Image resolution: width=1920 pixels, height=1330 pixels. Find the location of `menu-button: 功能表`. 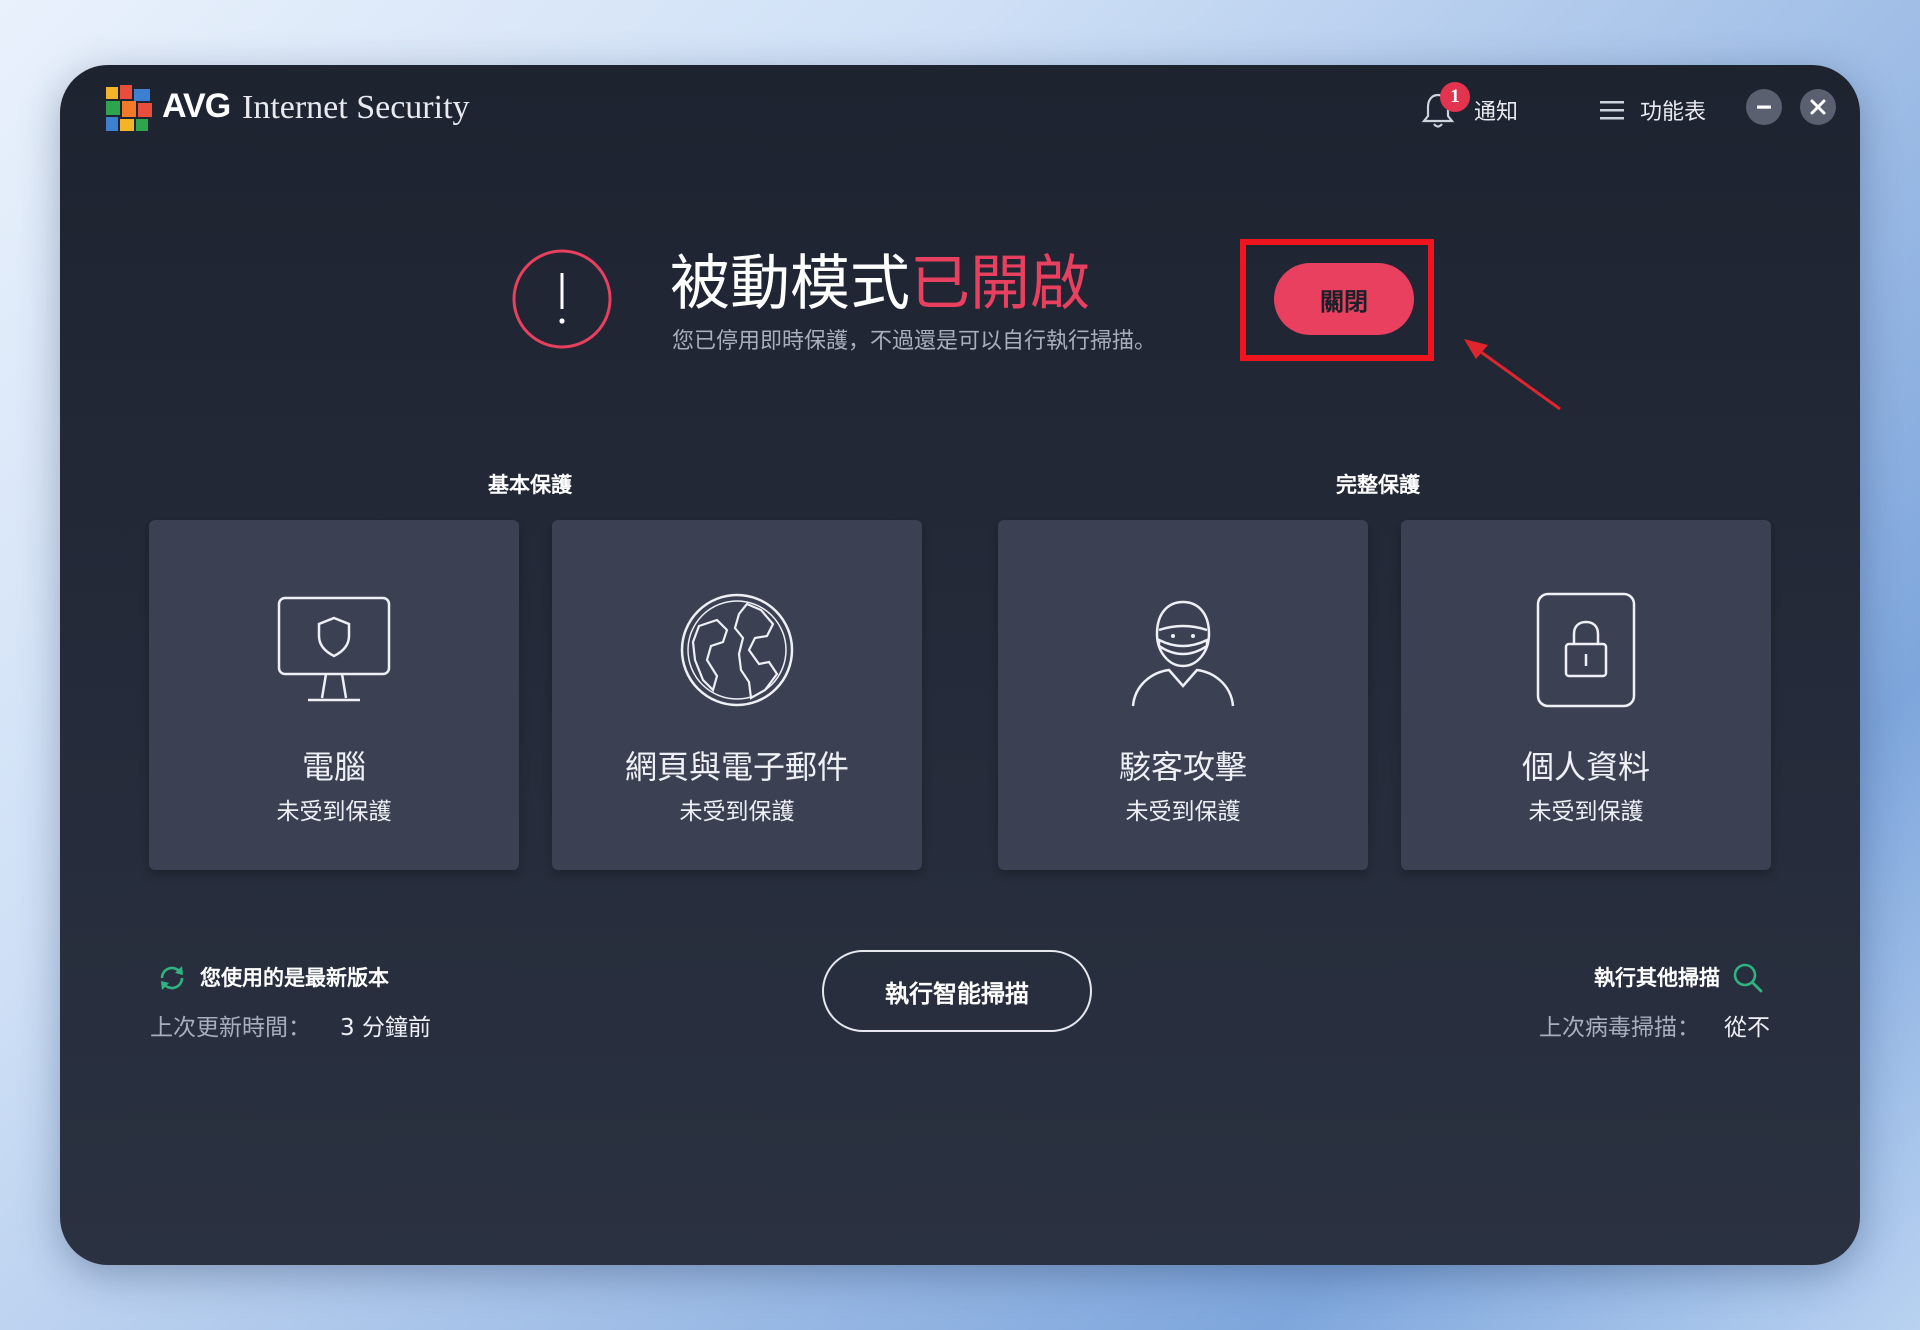

menu-button: 功能表 is located at coordinates (1652, 110).